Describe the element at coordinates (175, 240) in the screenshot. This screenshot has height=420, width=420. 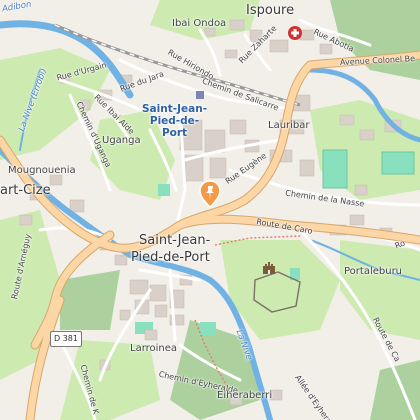
I see `town-label-big-1: Saint-Jean-` at that location.